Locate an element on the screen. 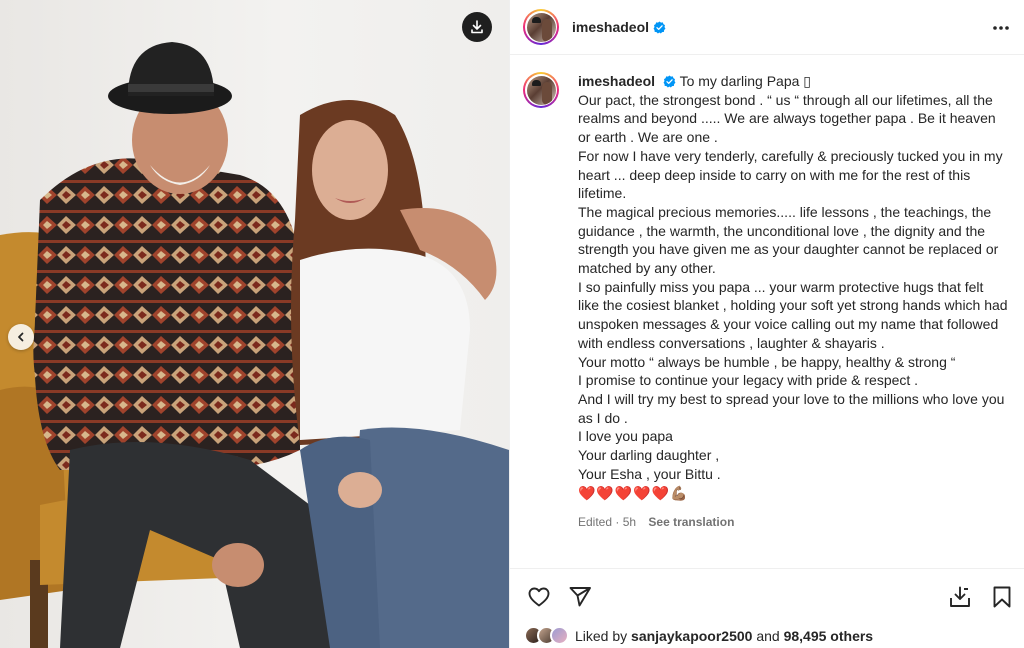  header-username: imeshadeol is located at coordinates (610, 27).